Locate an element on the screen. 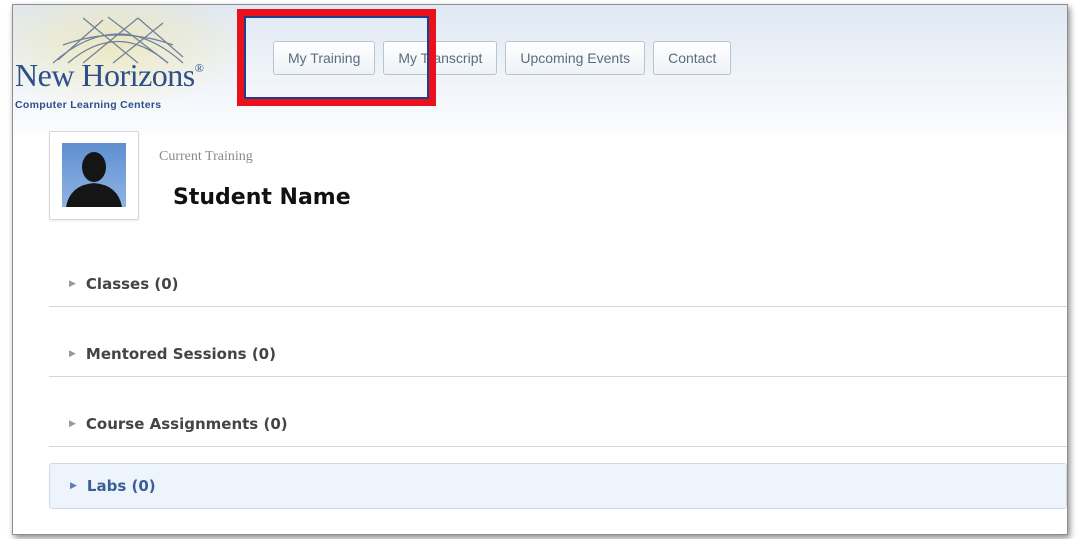  section-label: Labs (0) is located at coordinates (121, 486).